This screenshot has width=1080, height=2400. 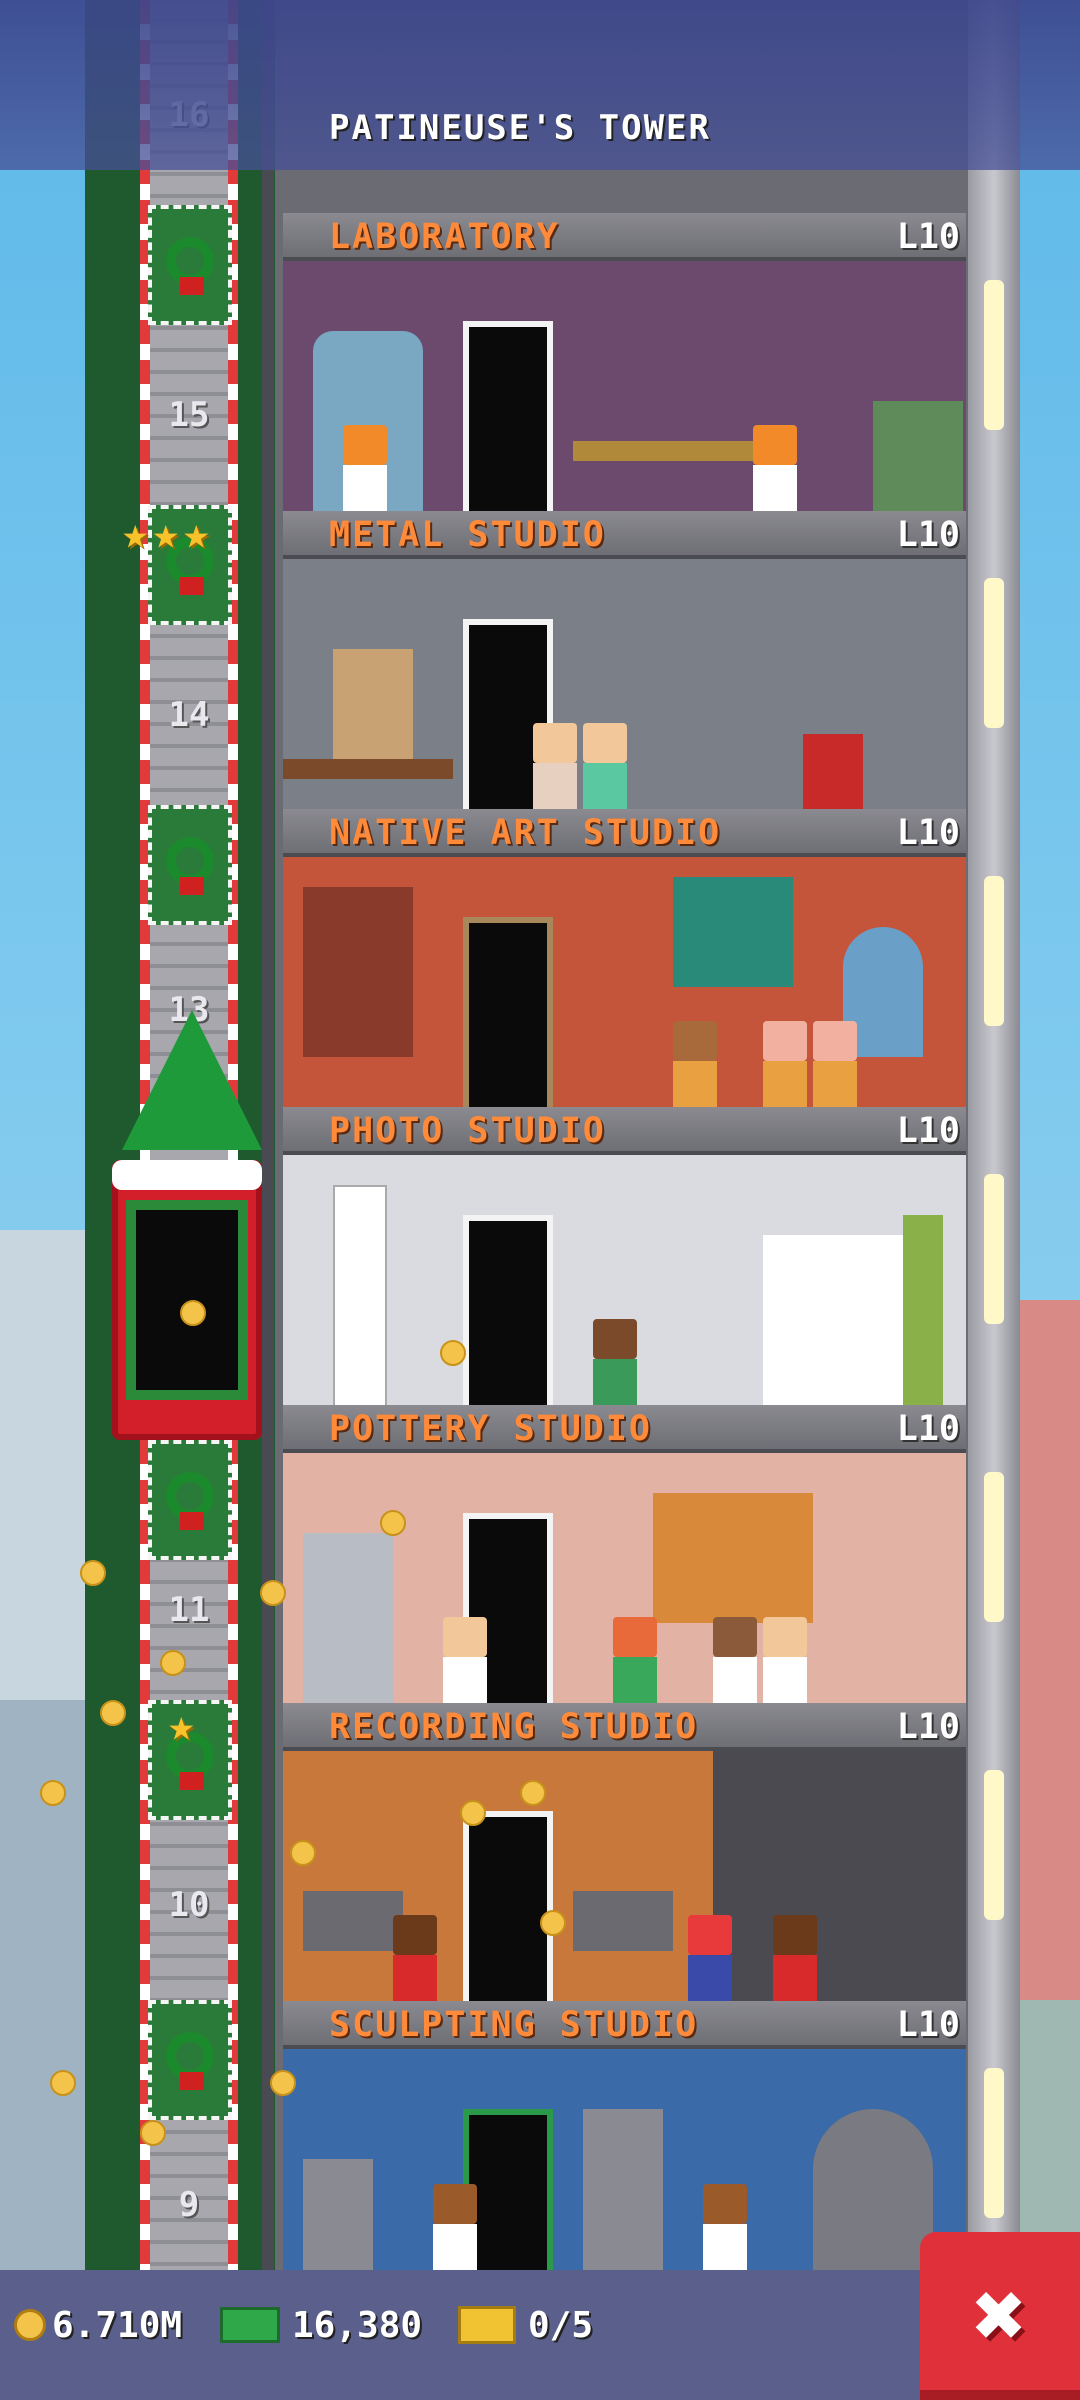 What do you see at coordinates (525, 2325) in the screenshot?
I see `tickets-counter: 0/5` at bounding box center [525, 2325].